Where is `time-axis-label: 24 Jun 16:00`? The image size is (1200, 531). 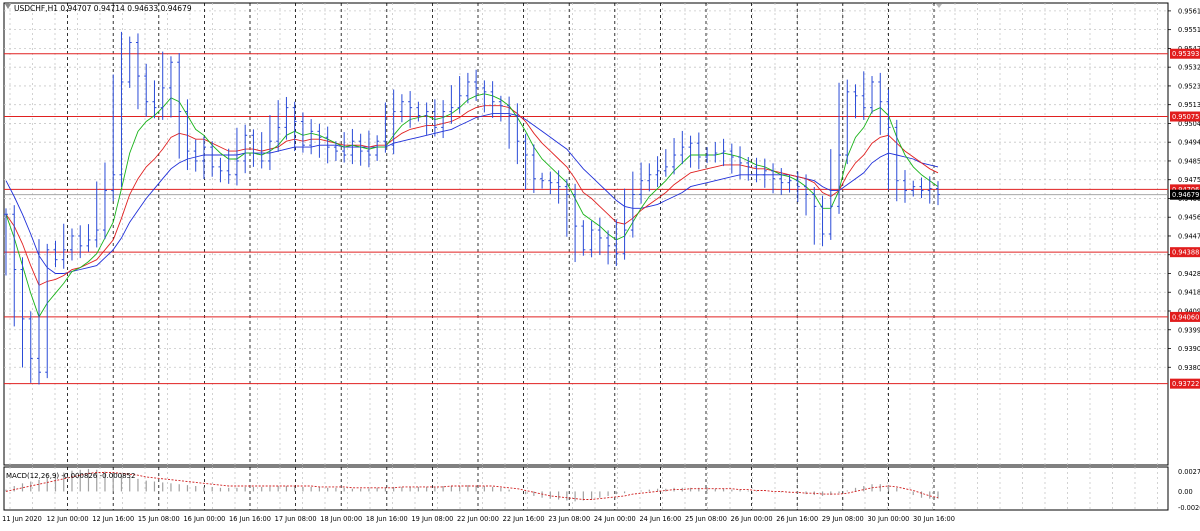 time-axis-label: 24 Jun 16:00 is located at coordinates (660, 519).